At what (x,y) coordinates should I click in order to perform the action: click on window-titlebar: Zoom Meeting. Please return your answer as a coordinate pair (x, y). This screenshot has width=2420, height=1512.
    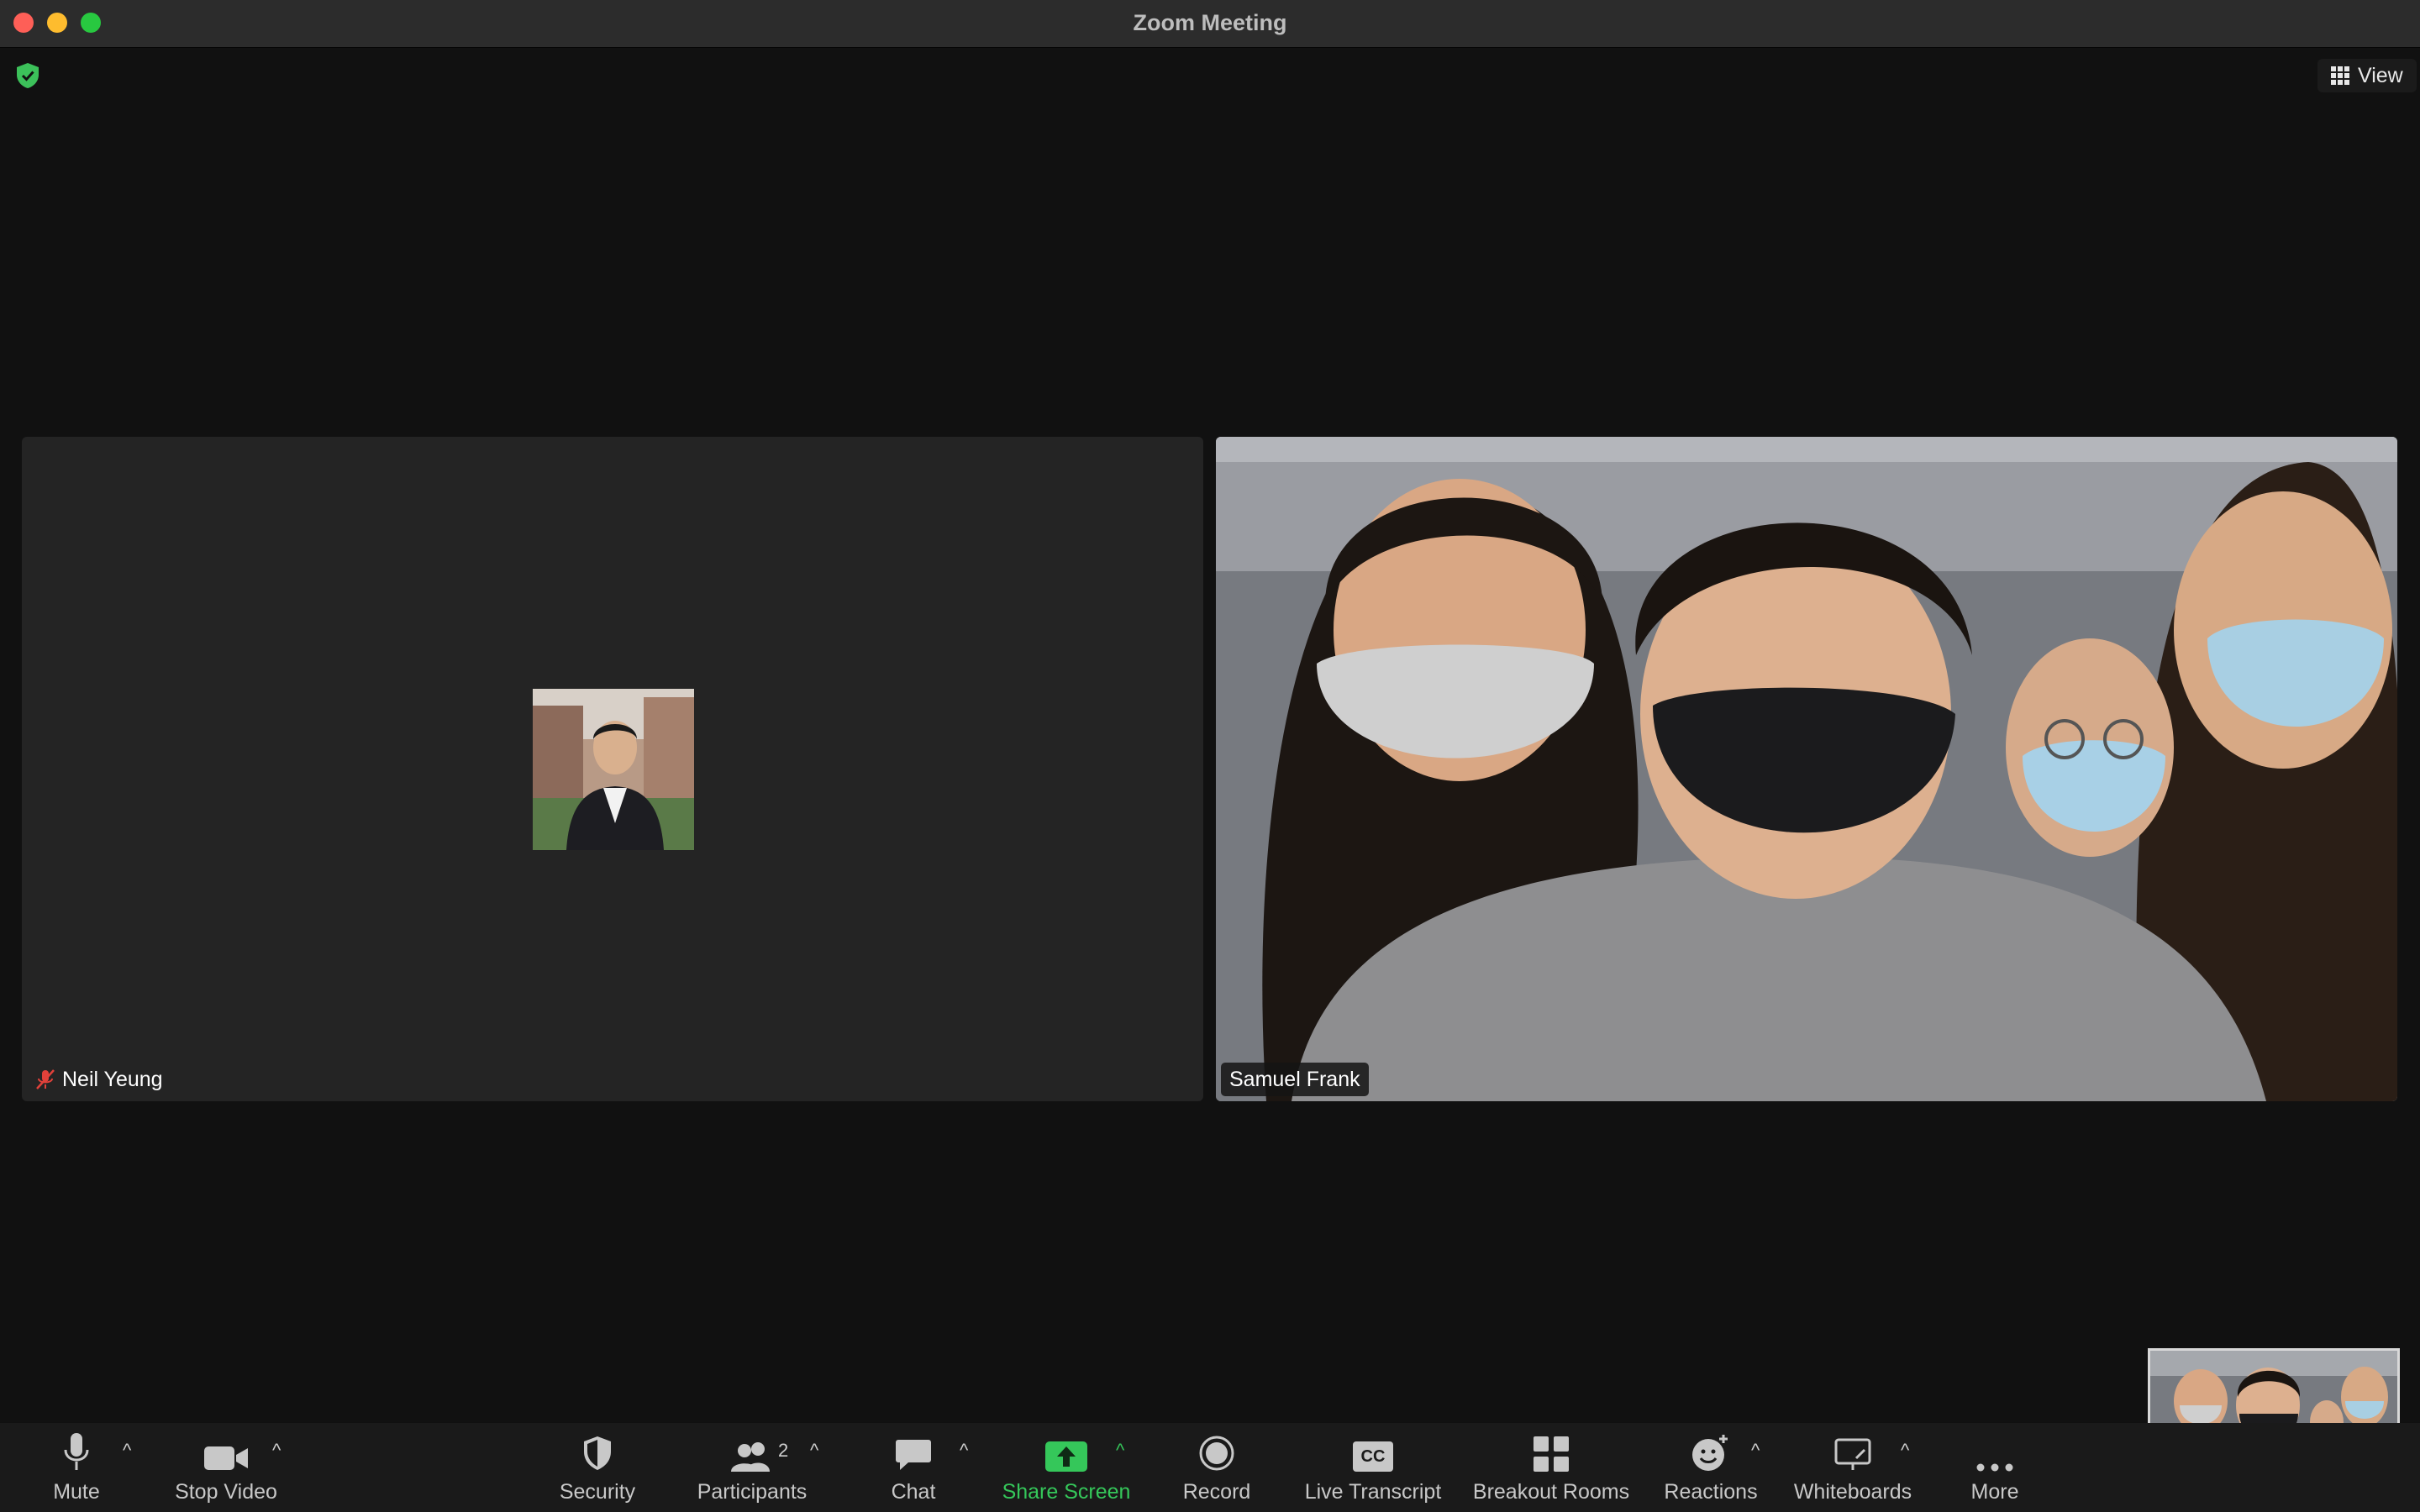
    Looking at the image, I should click on (1210, 24).